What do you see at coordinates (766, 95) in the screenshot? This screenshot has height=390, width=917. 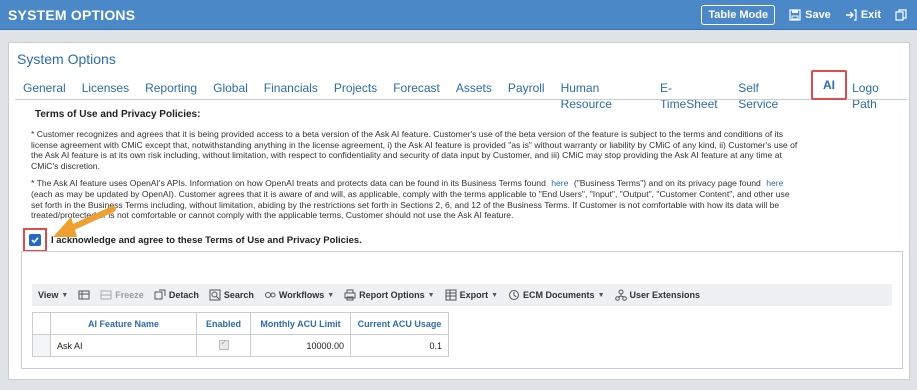 I see `tab-self-service: Self Service` at bounding box center [766, 95].